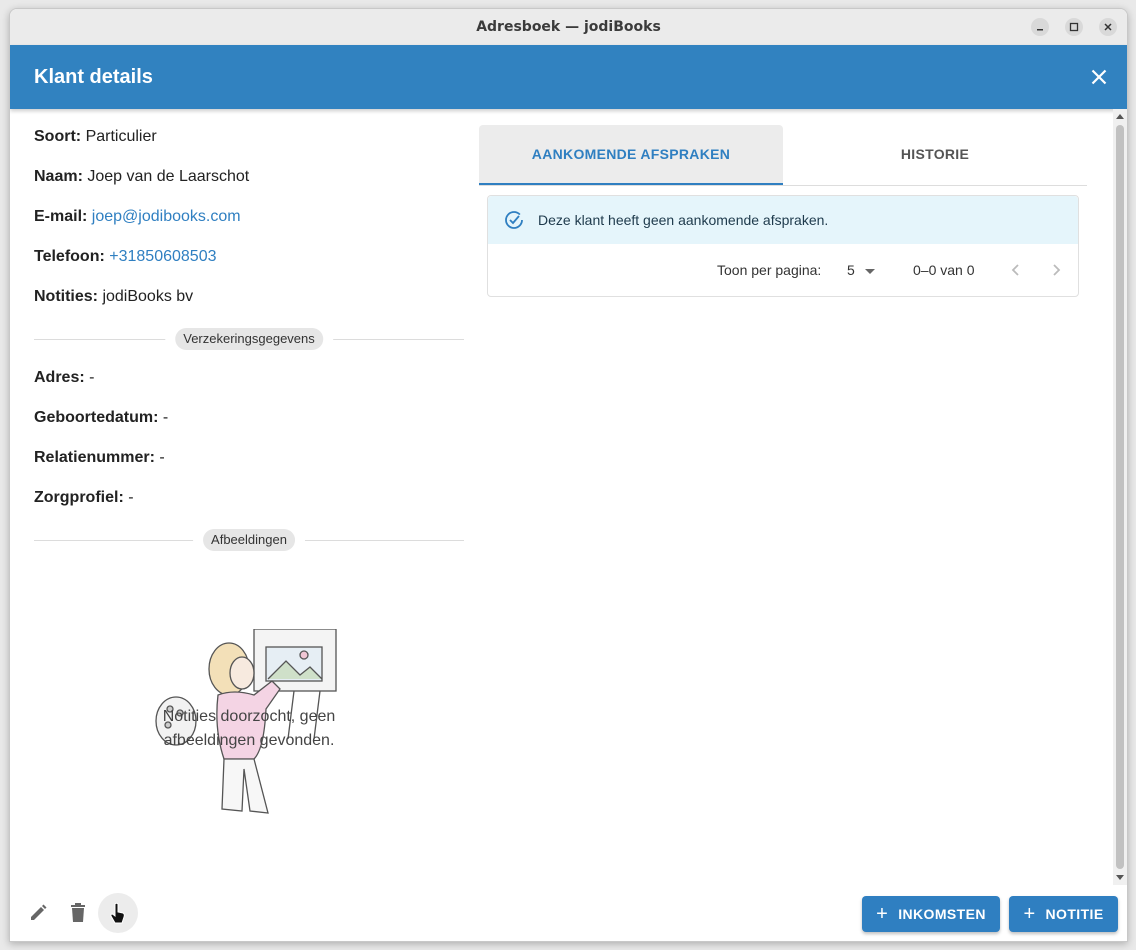 This screenshot has height=950, width=1136. What do you see at coordinates (96, 417) in the screenshot?
I see `field-label: Geboortedatum:` at bounding box center [96, 417].